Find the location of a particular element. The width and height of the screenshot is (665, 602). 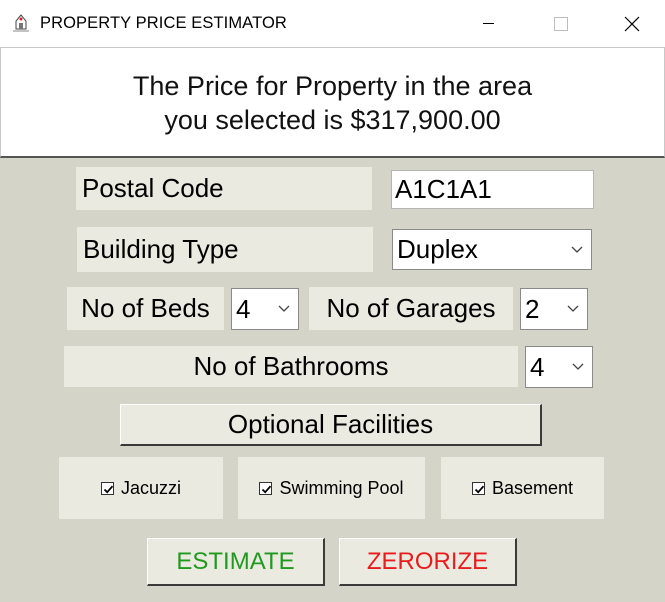

window-title: PROPERTY PRICE ESTIMATOR is located at coordinates (163, 23).